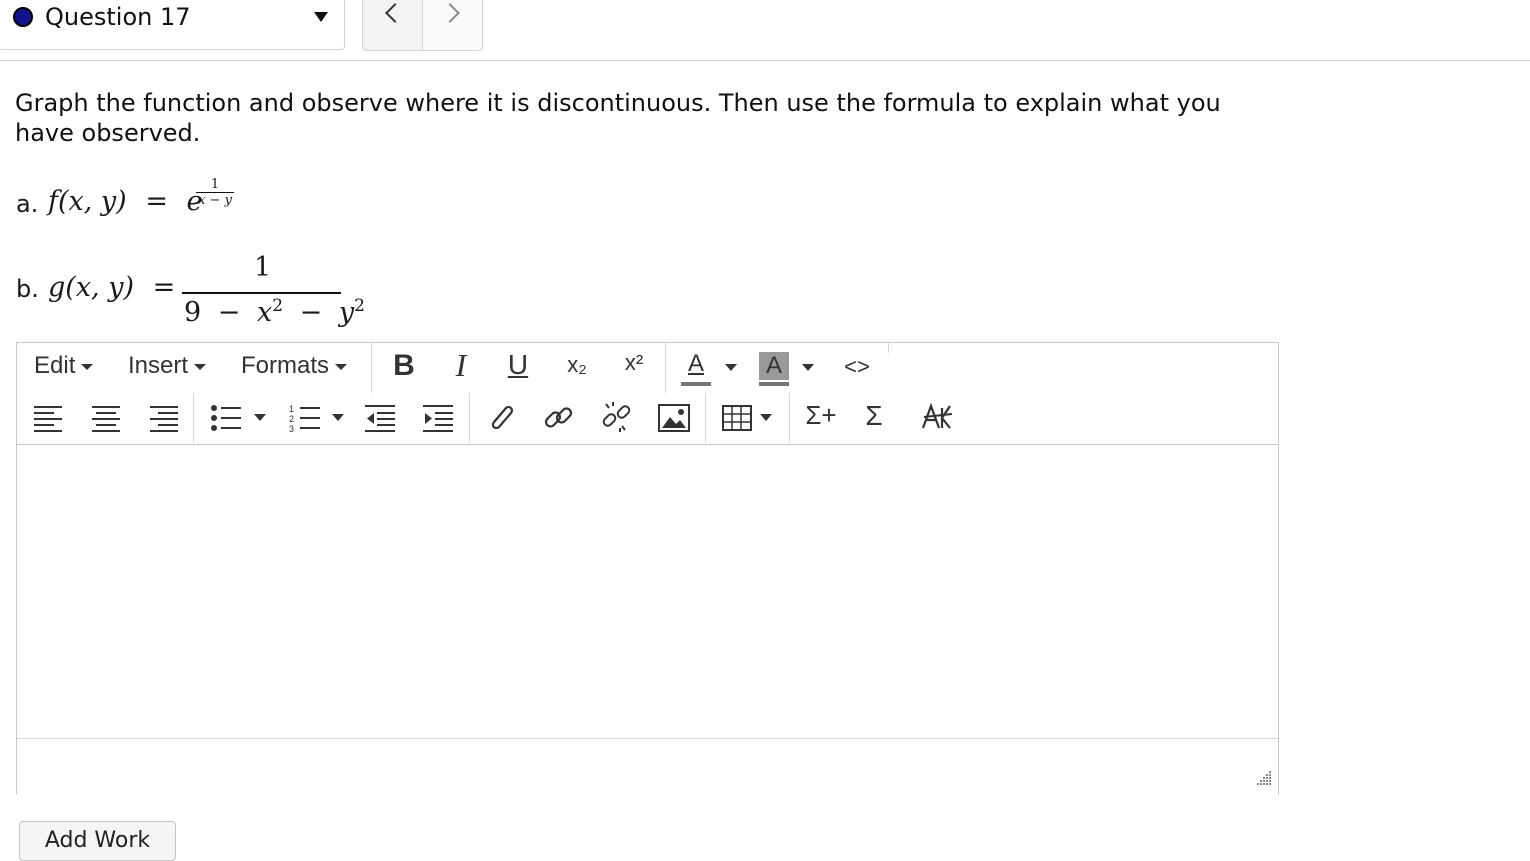  Describe the element at coordinates (439, 418) in the screenshot. I see `indent-icon` at that location.